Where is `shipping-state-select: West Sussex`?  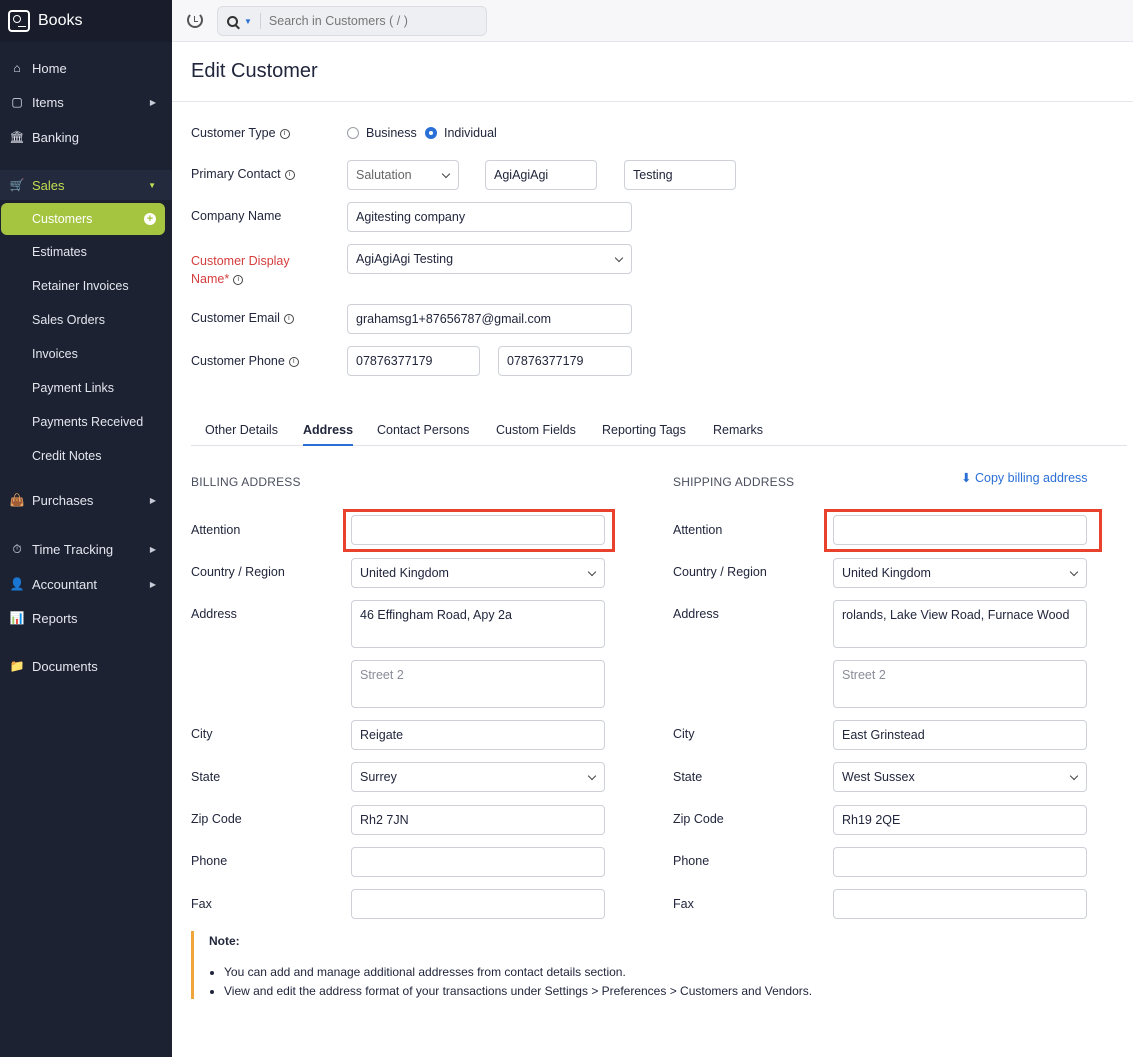
shipping-state-select: West Sussex is located at coordinates (960, 777).